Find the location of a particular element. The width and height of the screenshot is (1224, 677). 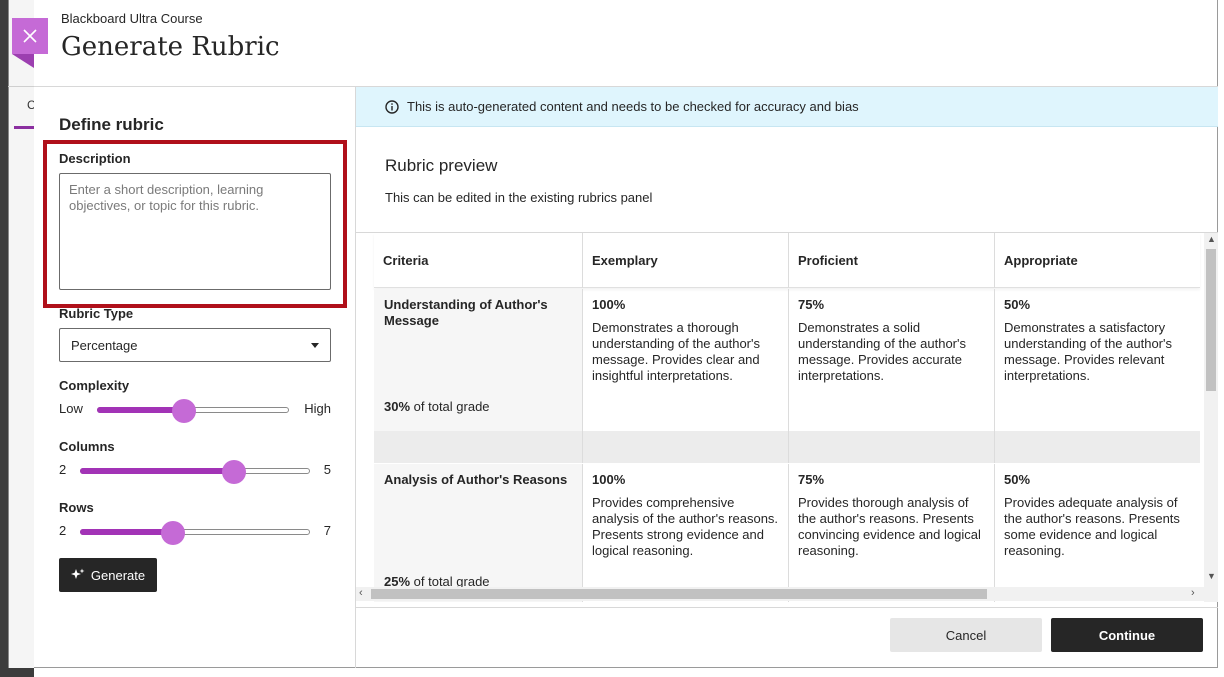

rubric-type-label: Rubric Type is located at coordinates (96, 313).